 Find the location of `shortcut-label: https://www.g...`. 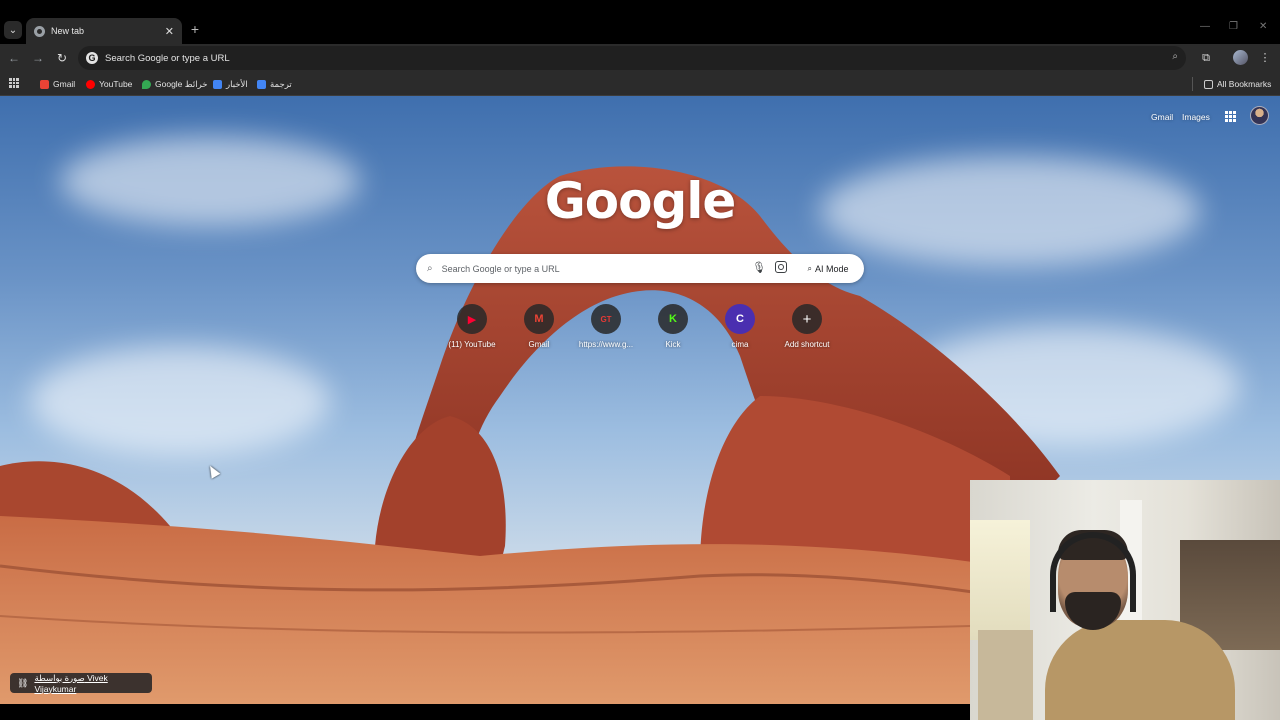

shortcut-label: https://www.g... is located at coordinates (606, 344).